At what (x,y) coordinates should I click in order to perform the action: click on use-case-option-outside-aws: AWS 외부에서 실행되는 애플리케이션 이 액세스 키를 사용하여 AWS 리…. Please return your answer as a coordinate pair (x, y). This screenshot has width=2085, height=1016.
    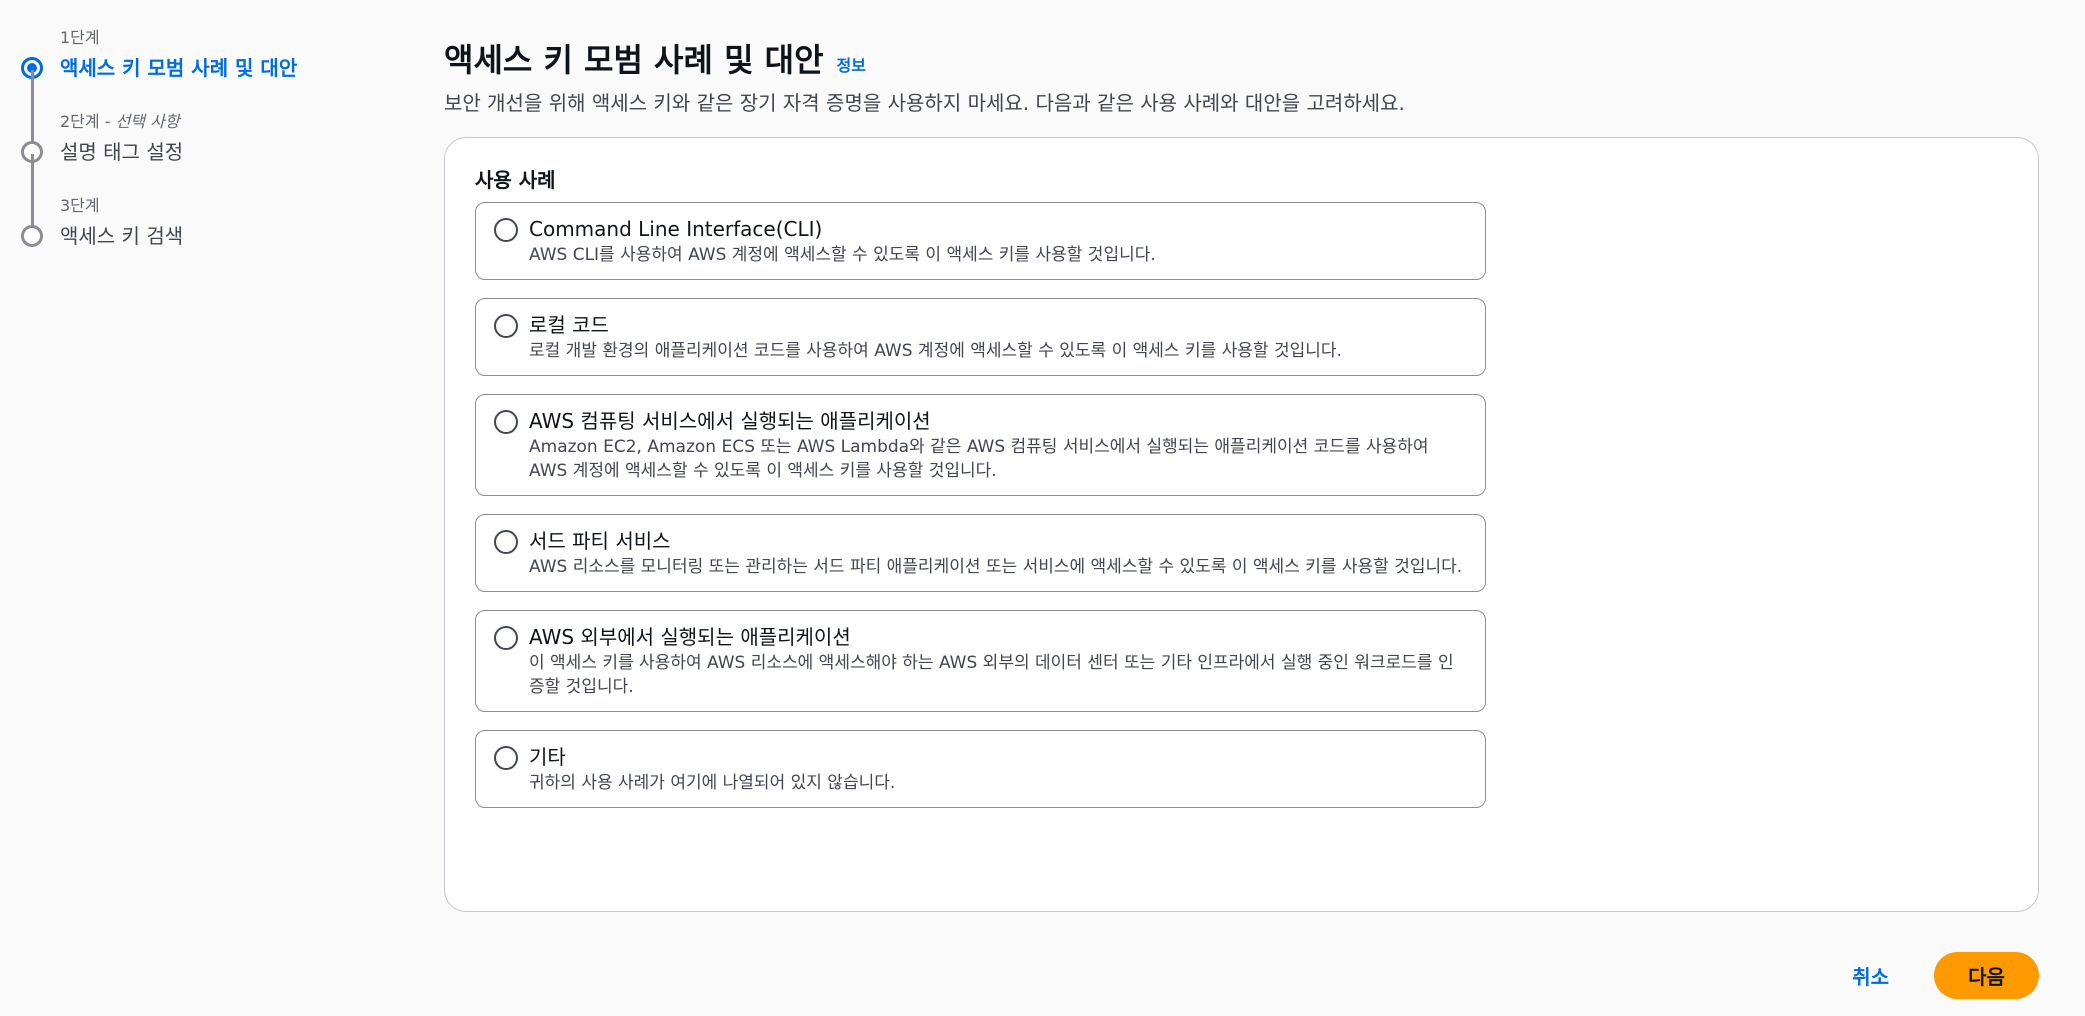
    Looking at the image, I should click on (980, 661).